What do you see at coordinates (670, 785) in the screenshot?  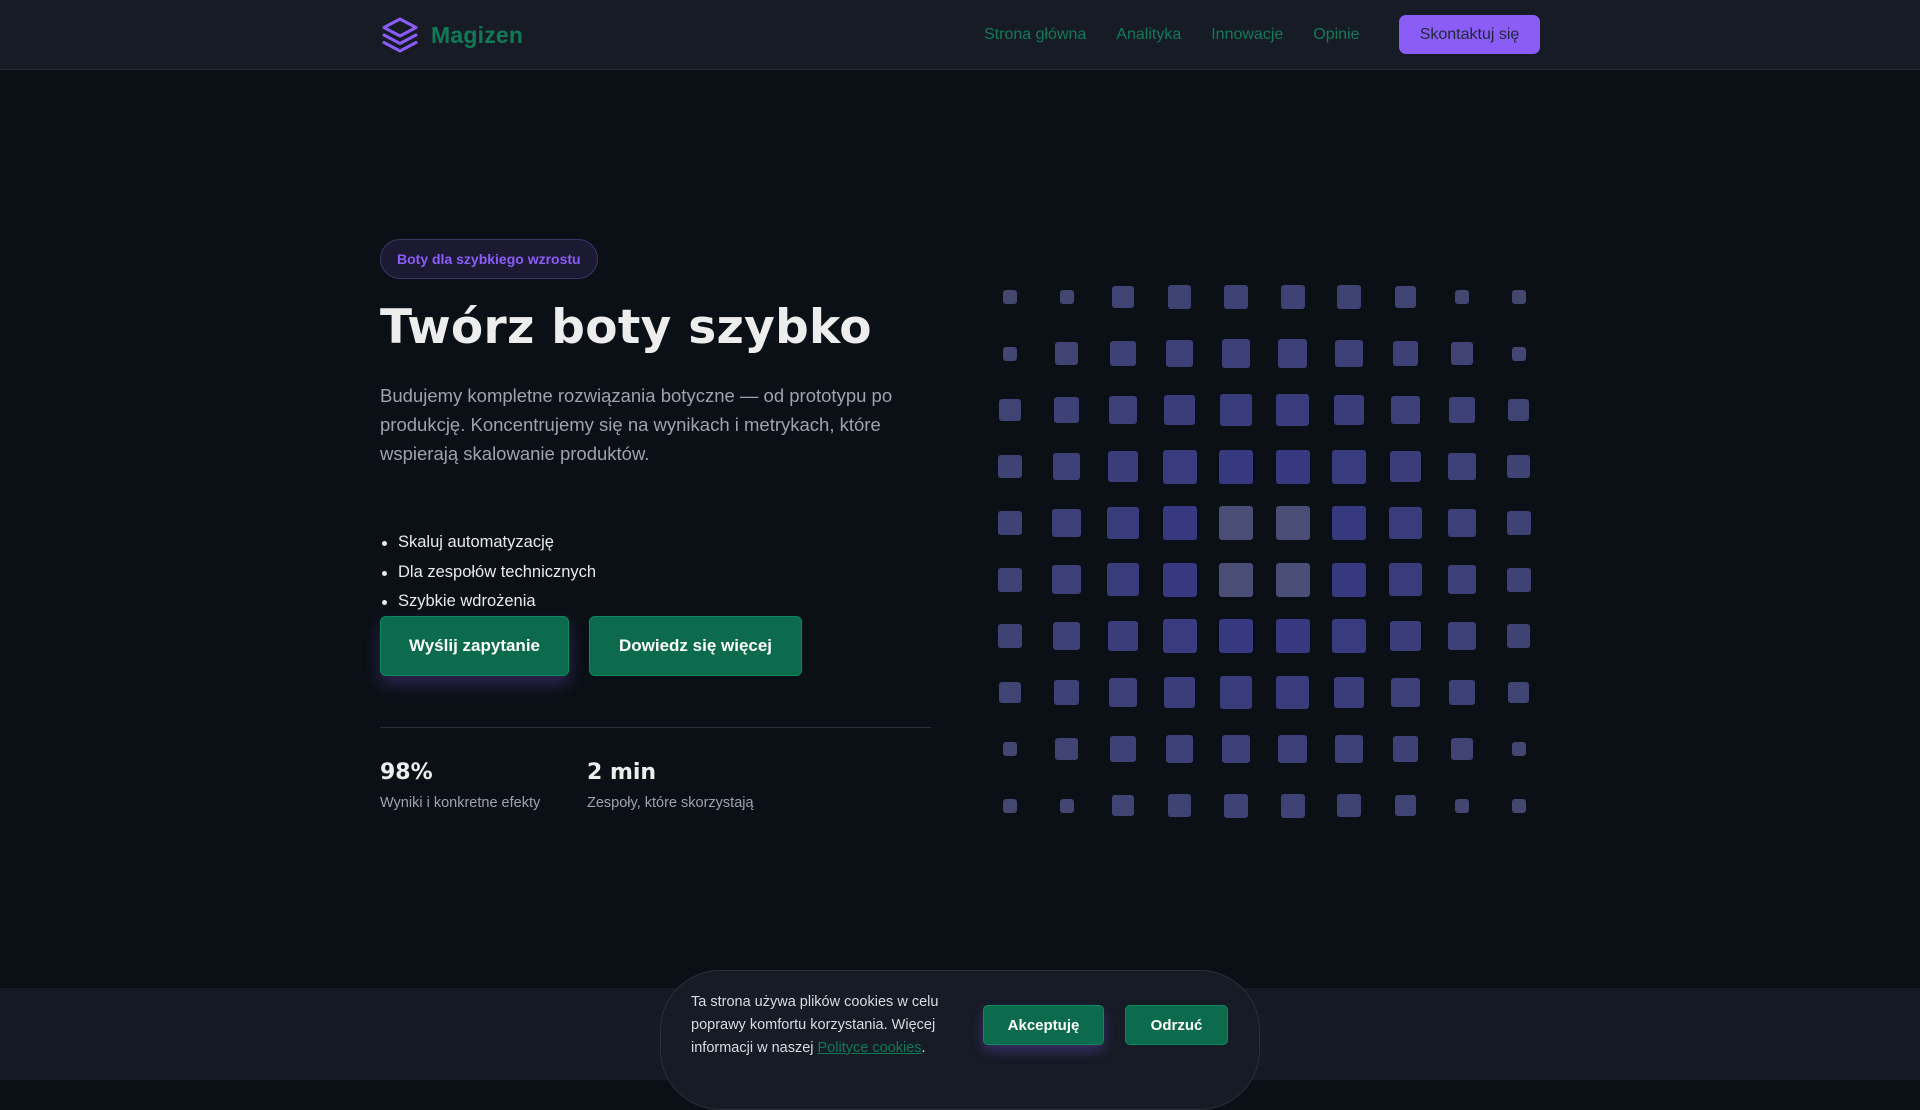 I see `stat-speed: 2 min Zespoły, które skorzystają` at bounding box center [670, 785].